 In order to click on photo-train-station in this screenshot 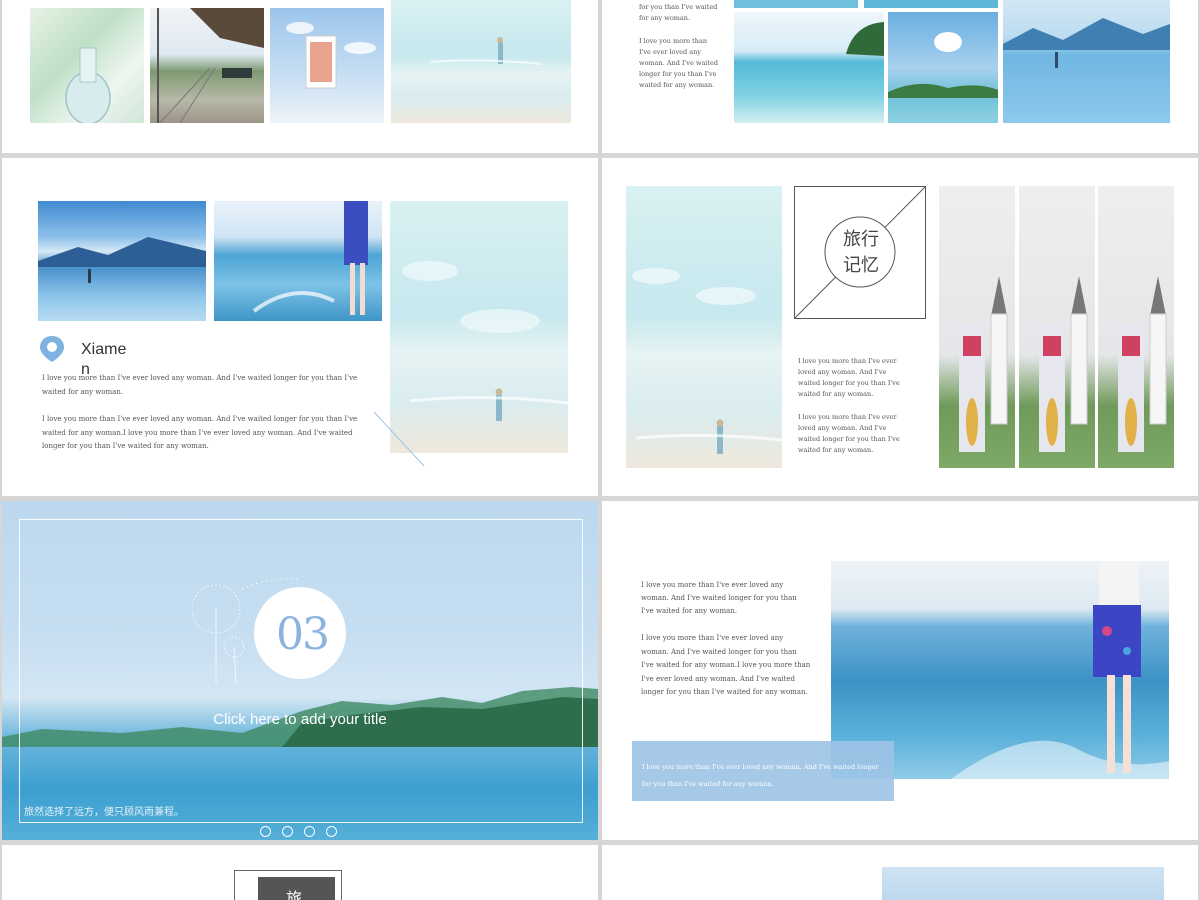, I will do `click(207, 65)`.